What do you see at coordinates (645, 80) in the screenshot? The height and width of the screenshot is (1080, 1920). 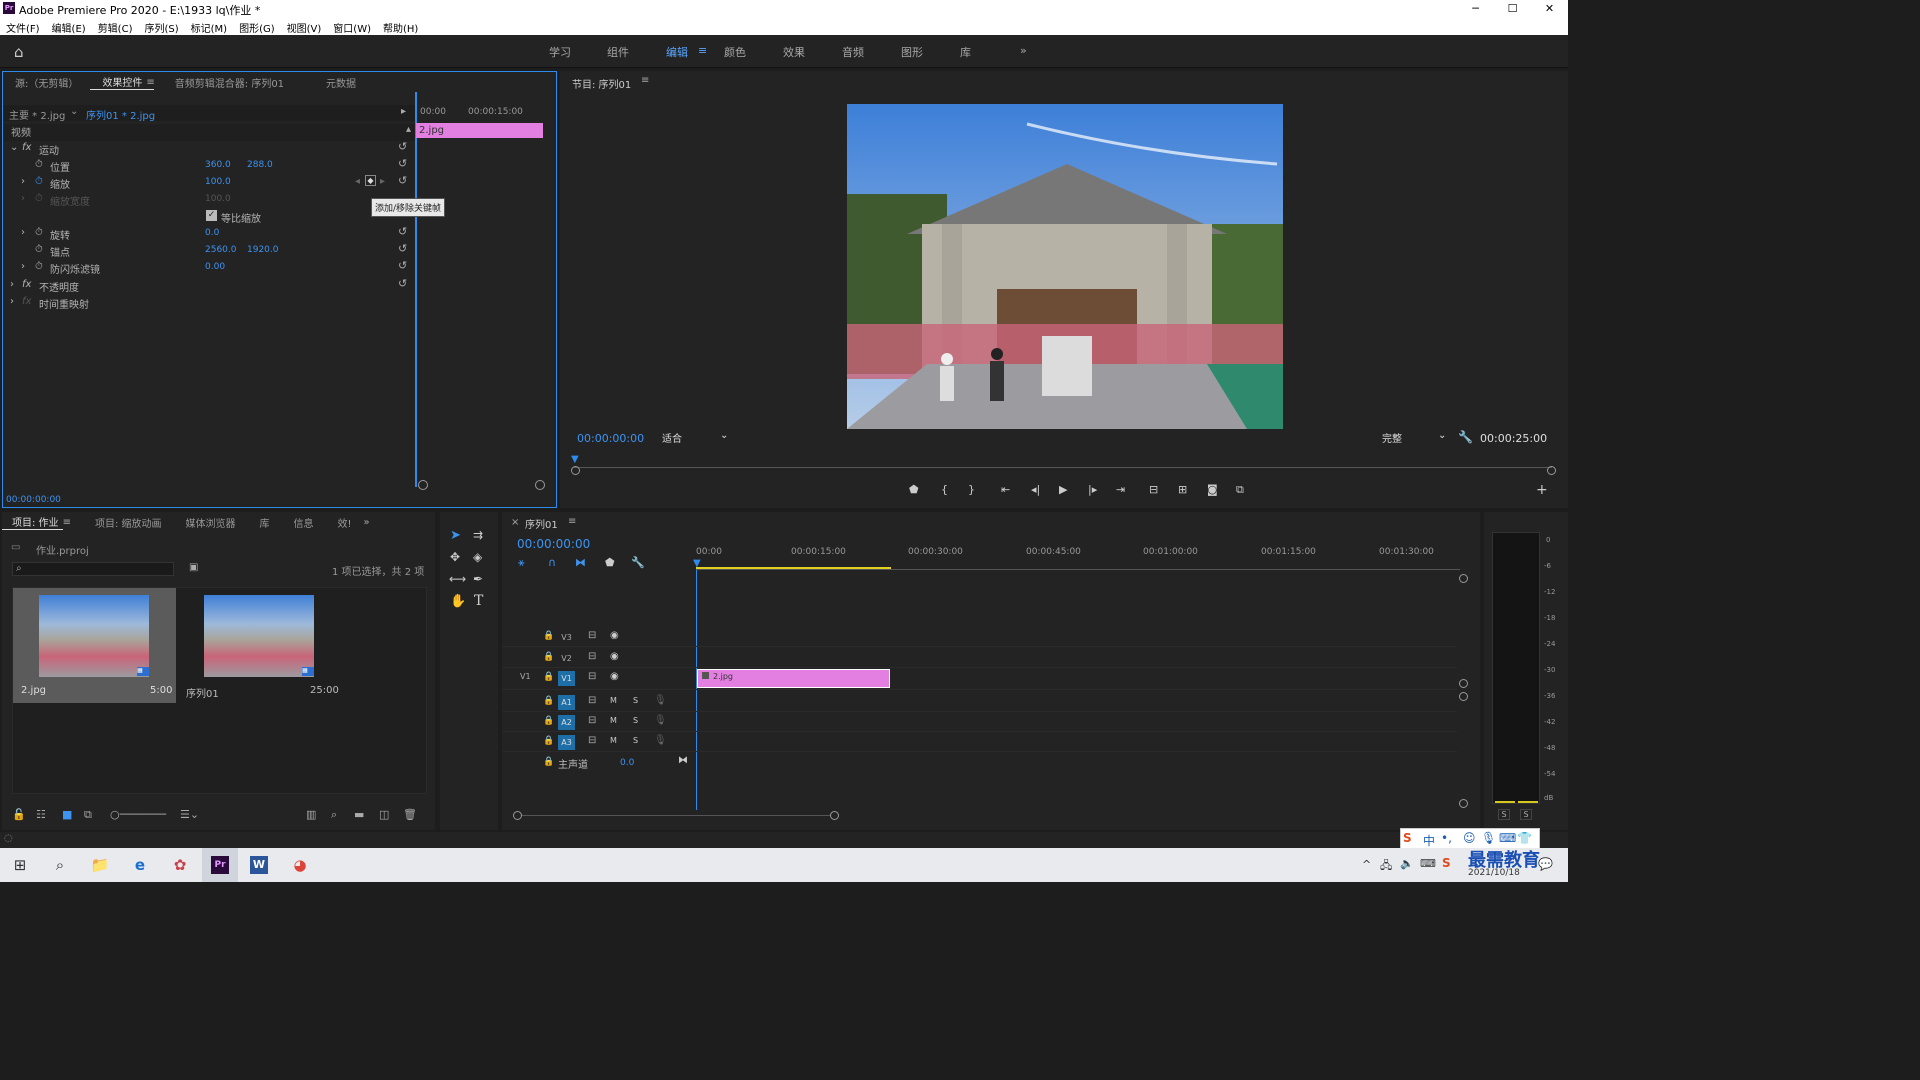 I see `panel-menu-icon: ≡` at bounding box center [645, 80].